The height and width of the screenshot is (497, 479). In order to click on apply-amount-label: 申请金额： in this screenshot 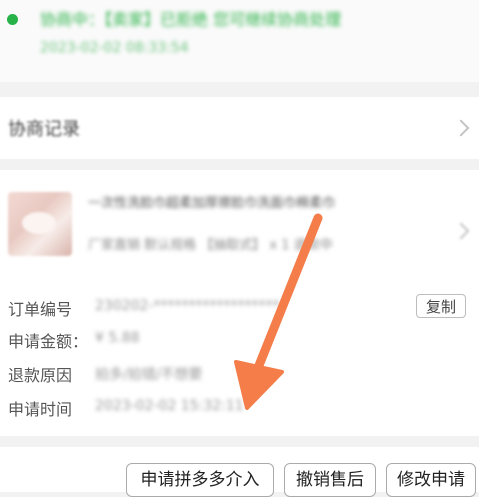, I will do `click(48, 341)`.